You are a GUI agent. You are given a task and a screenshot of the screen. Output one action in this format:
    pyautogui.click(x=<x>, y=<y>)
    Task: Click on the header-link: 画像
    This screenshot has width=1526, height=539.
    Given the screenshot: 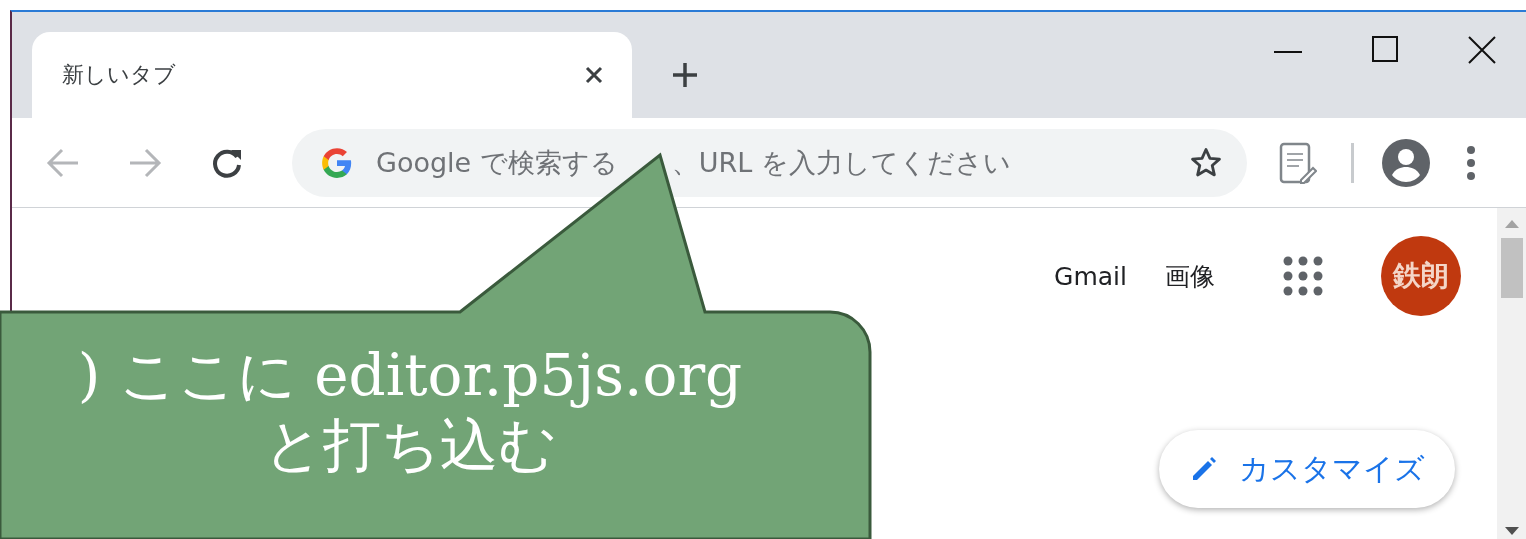 What is the action you would take?
    pyautogui.click(x=1190, y=276)
    